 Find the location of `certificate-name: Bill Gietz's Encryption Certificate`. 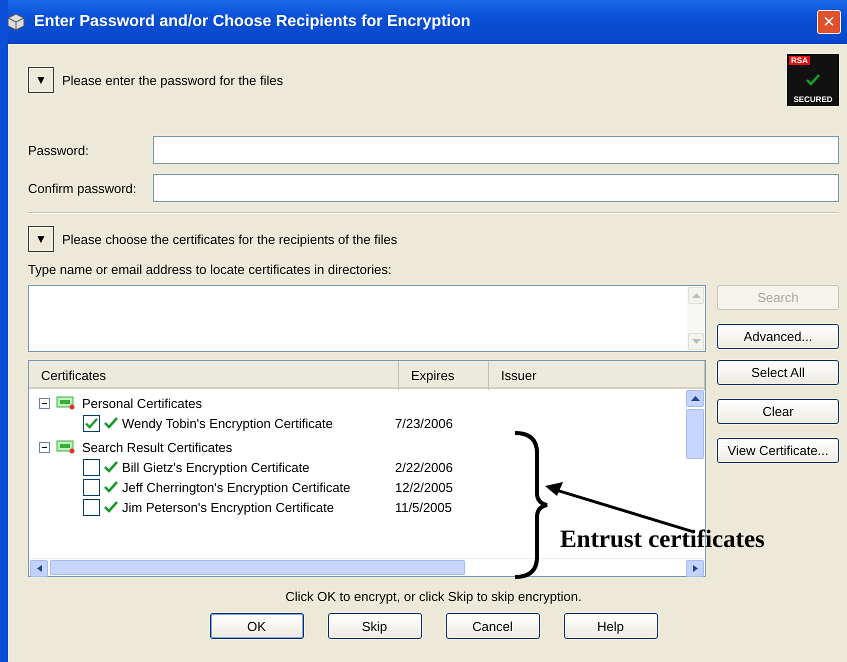

certificate-name: Bill Gietz's Encryption Certificate is located at coordinates (258, 467).